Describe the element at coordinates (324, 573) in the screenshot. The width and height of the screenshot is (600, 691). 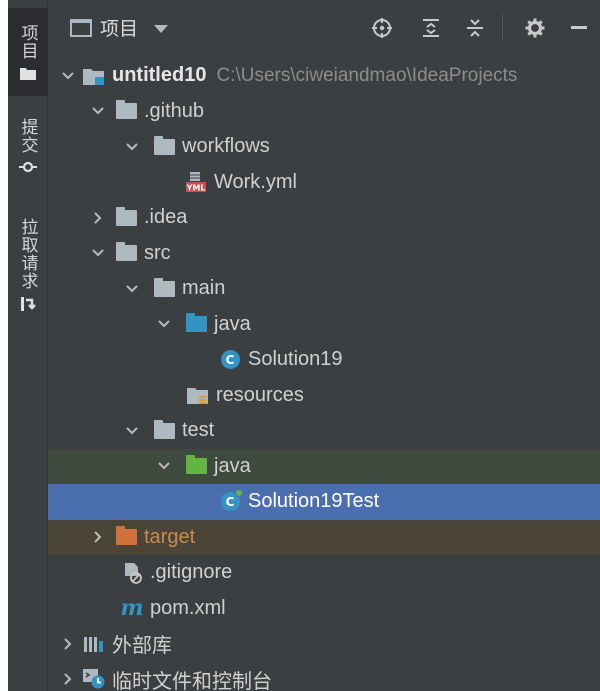
I see `tree-row: .gitignore` at that location.